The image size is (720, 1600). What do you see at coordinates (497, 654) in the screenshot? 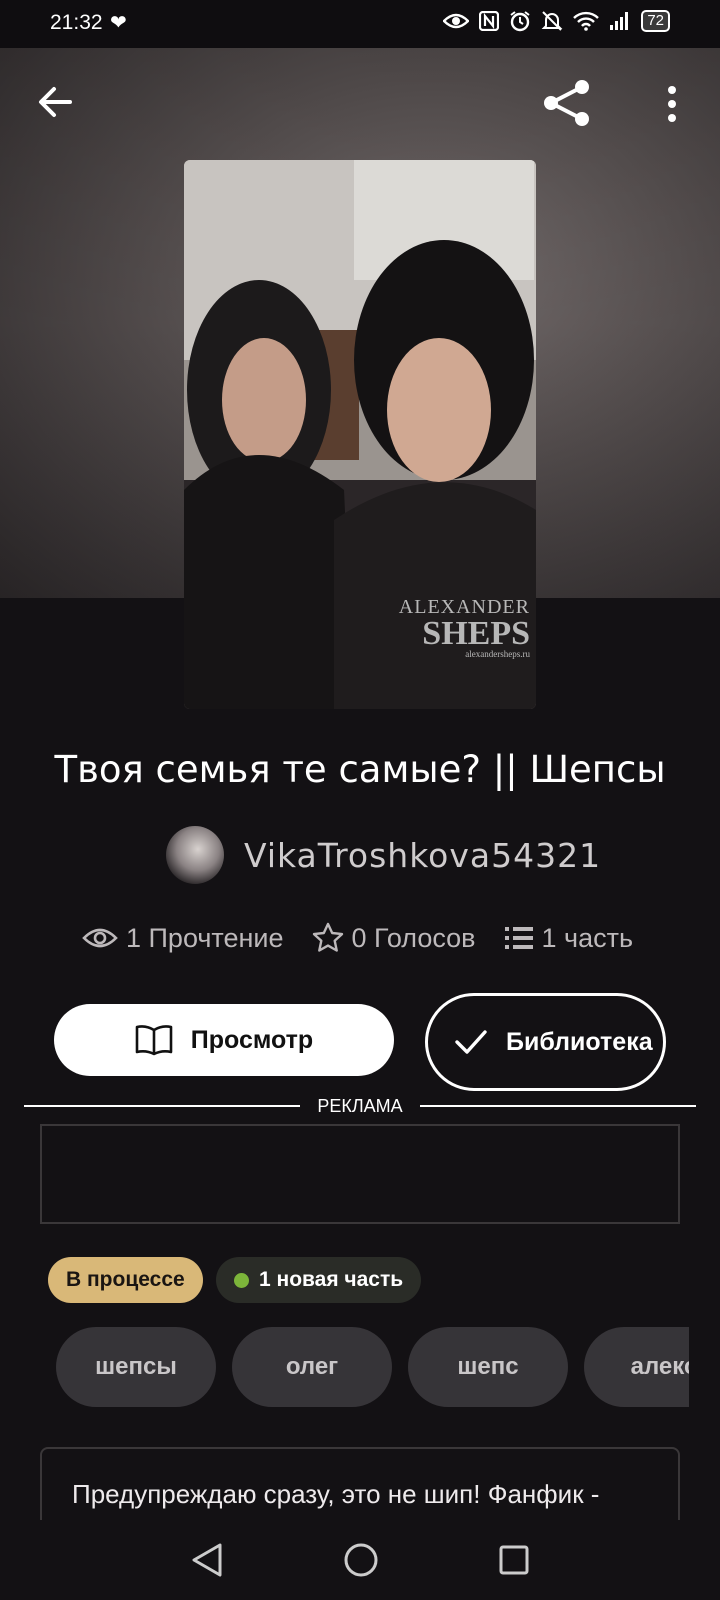
I see `watermark-line-3: alexandersheps.ru` at bounding box center [497, 654].